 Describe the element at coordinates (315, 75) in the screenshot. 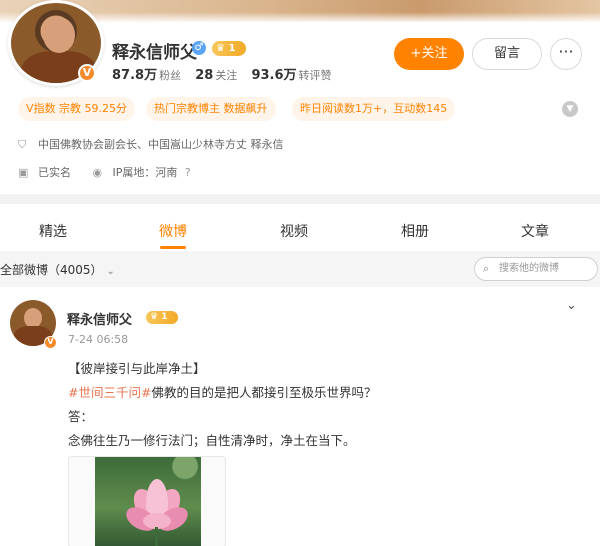

I see `engagement-label: 转评赞` at that location.